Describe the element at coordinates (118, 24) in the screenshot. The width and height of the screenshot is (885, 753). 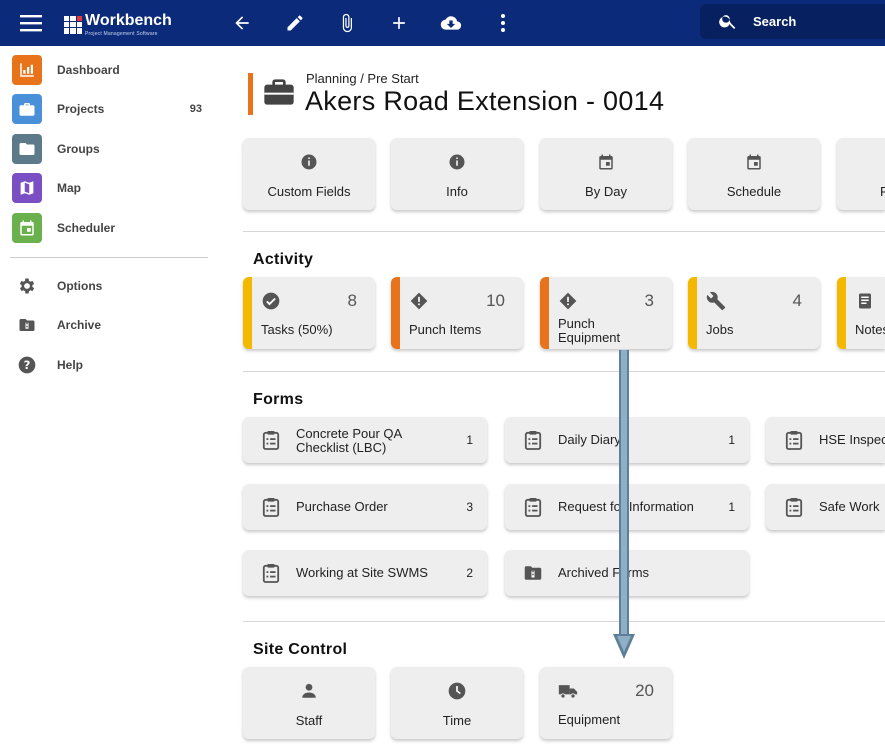
I see `app-logo: Workbench Project Management Software` at that location.